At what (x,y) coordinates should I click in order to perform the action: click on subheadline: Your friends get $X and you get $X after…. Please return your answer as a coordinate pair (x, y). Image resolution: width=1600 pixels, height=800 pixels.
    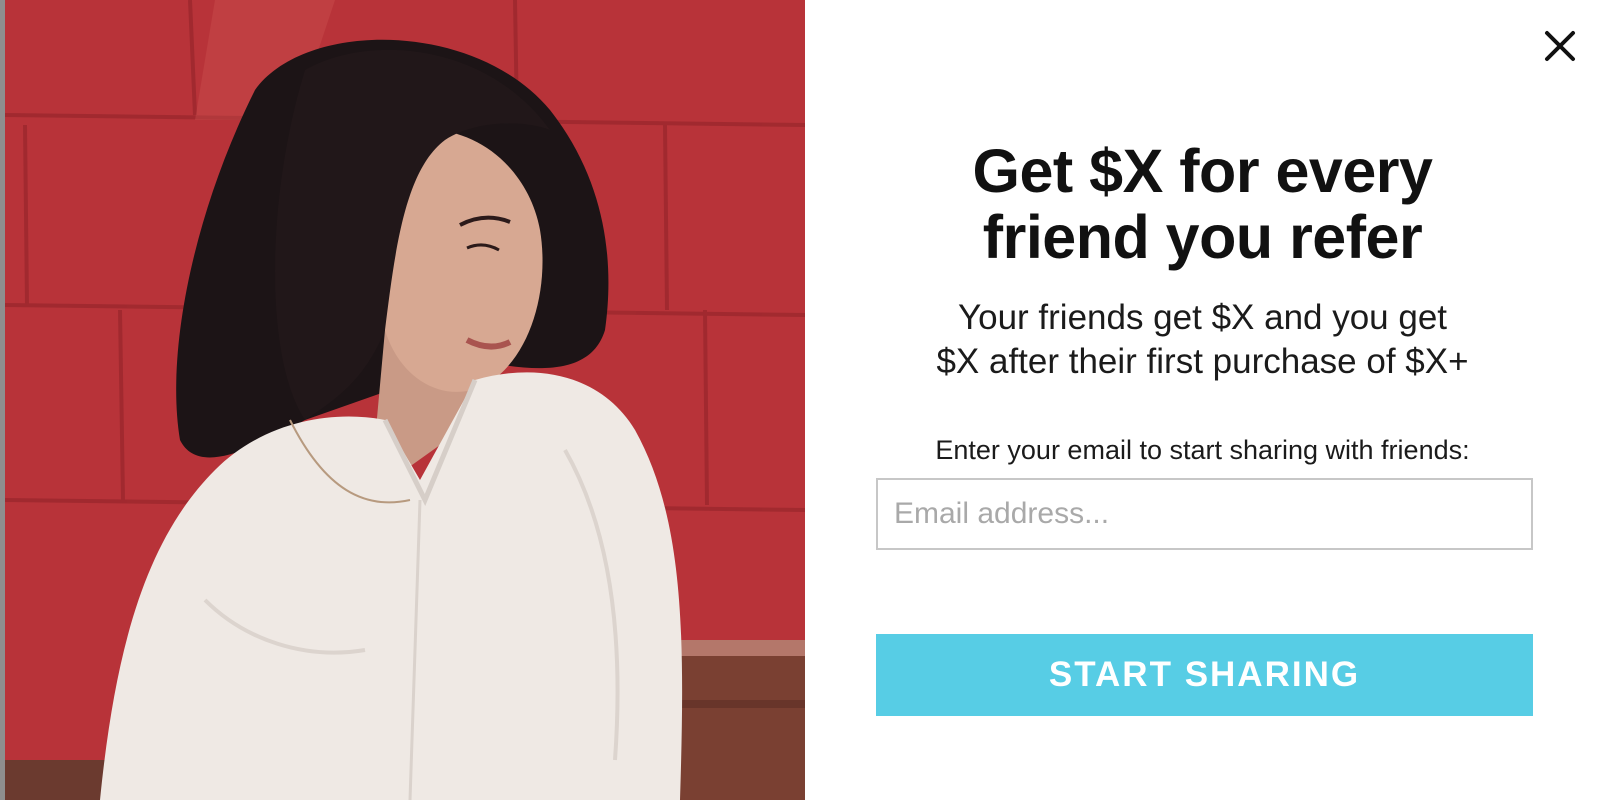
    Looking at the image, I should click on (1202, 340).